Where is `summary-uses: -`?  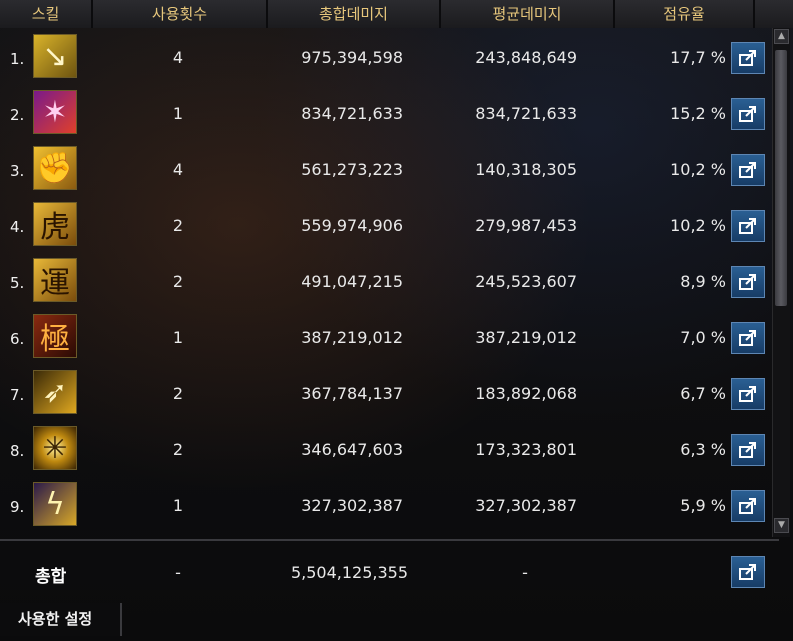 summary-uses: - is located at coordinates (178, 572).